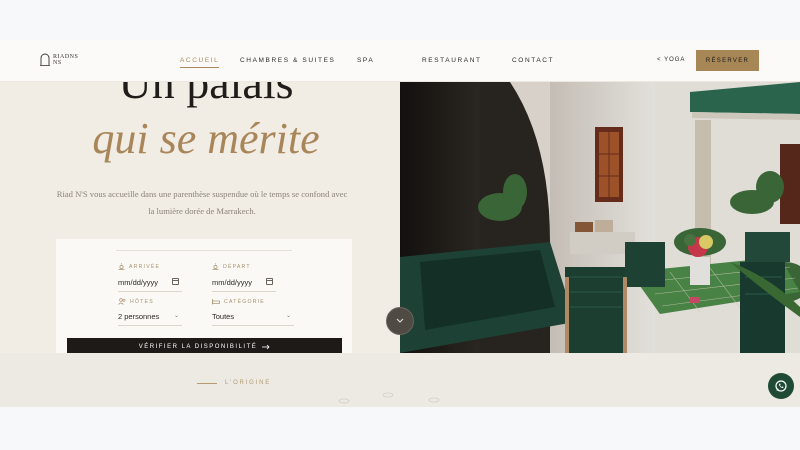 This screenshot has height=450, width=800. What do you see at coordinates (244, 301) in the screenshot?
I see `category-label-text: CATÉGORIE` at bounding box center [244, 301].